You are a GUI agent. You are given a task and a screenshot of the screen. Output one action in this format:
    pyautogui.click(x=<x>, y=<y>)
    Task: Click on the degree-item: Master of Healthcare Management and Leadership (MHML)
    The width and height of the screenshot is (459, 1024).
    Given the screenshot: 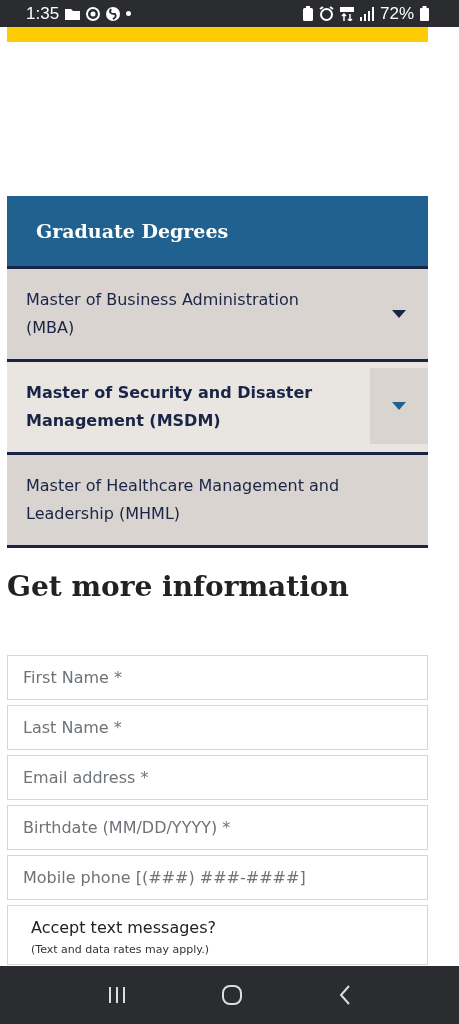 What is the action you would take?
    pyautogui.click(x=217, y=501)
    